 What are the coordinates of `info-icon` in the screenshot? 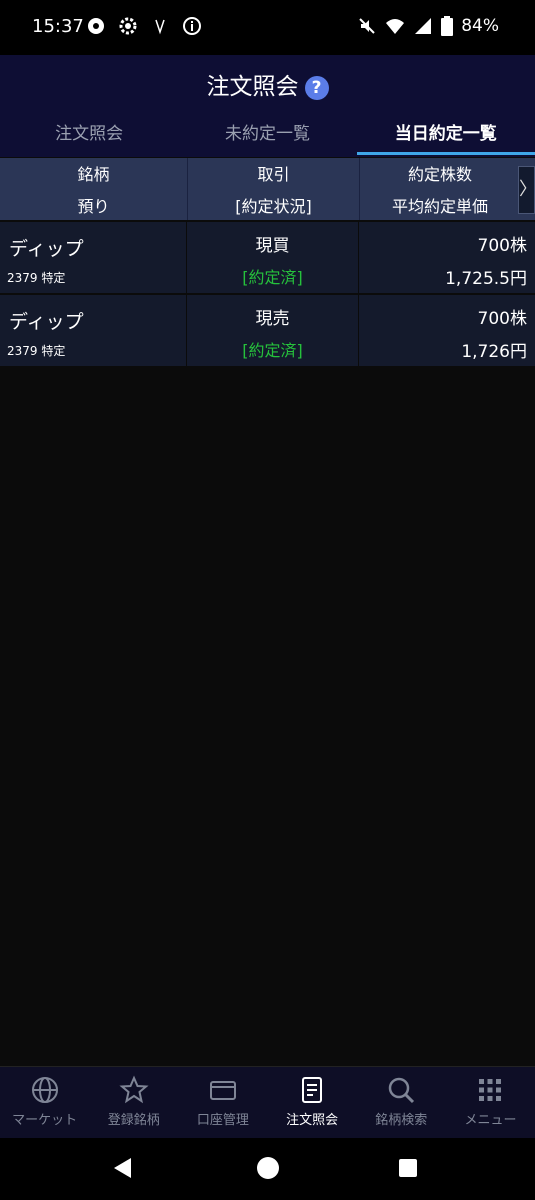 It's located at (192, 26).